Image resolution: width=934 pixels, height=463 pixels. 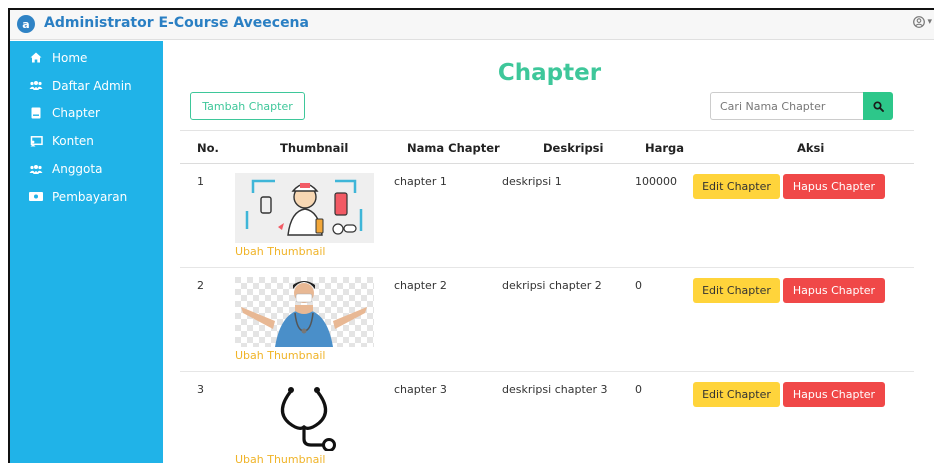 What do you see at coordinates (208, 148) in the screenshot?
I see `column-header-no: No.` at bounding box center [208, 148].